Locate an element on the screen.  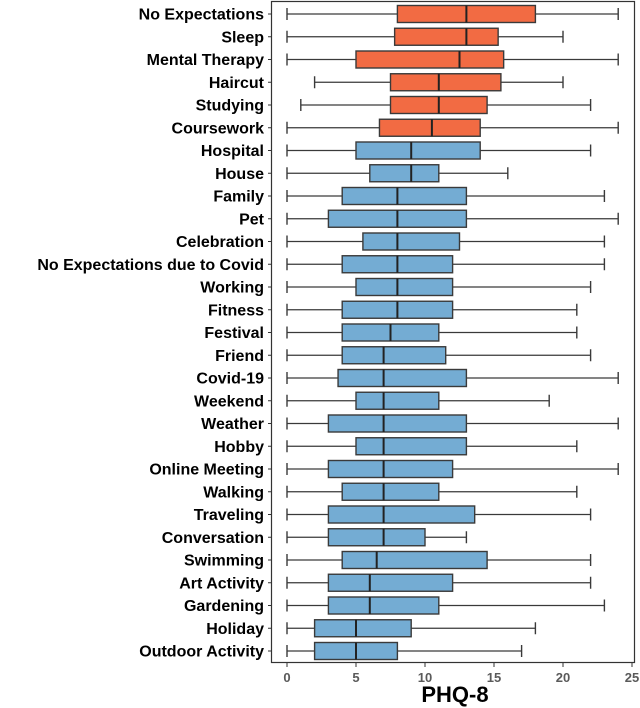
category-label: Traveling is located at coordinates (229, 515).